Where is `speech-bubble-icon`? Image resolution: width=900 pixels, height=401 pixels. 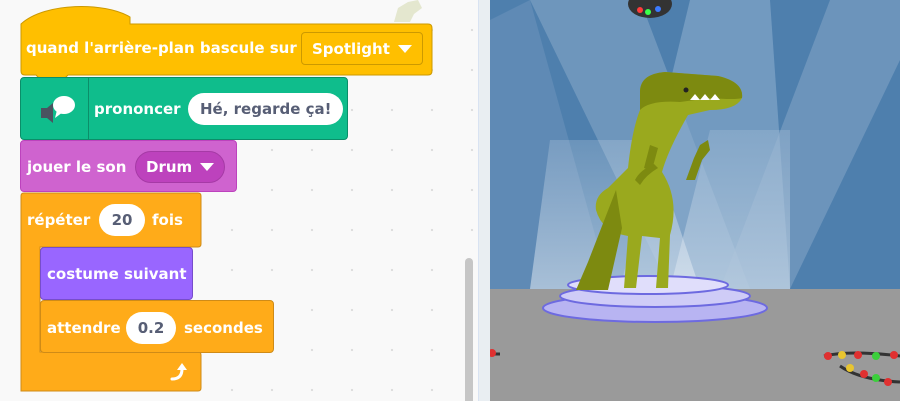 speech-bubble-icon is located at coordinates (57, 110).